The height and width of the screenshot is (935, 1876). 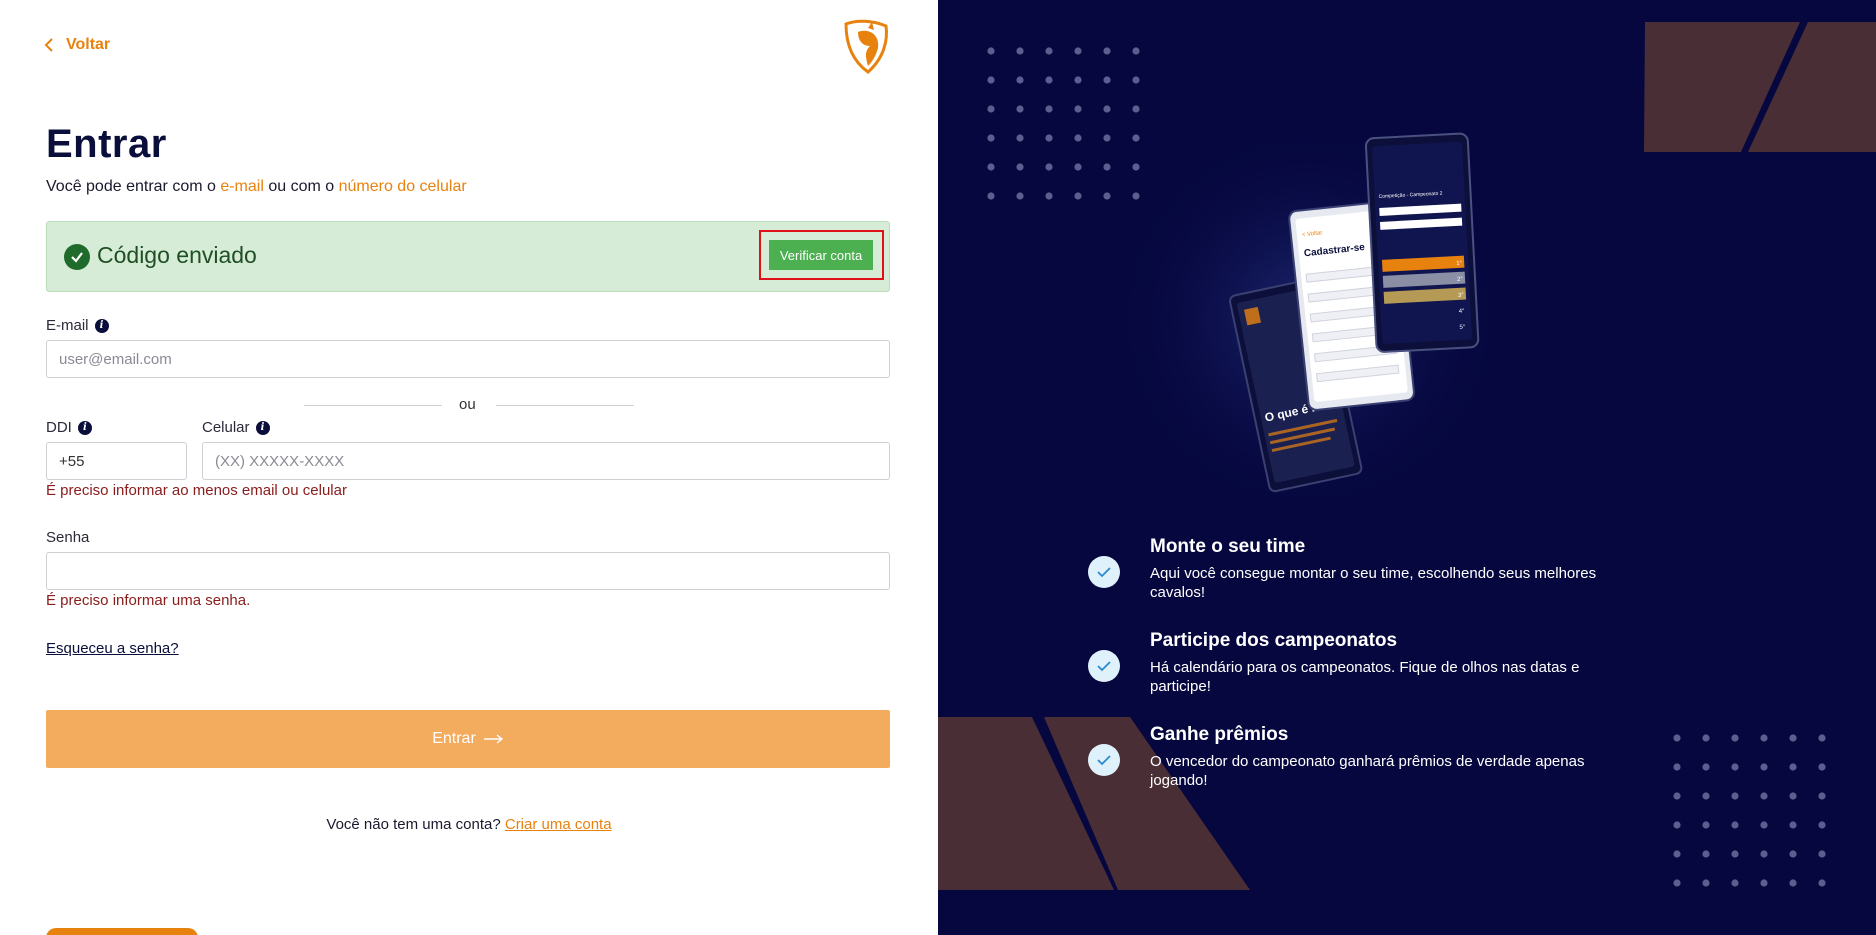 I want to click on ddi-label-text: DDI, so click(x=59, y=427).